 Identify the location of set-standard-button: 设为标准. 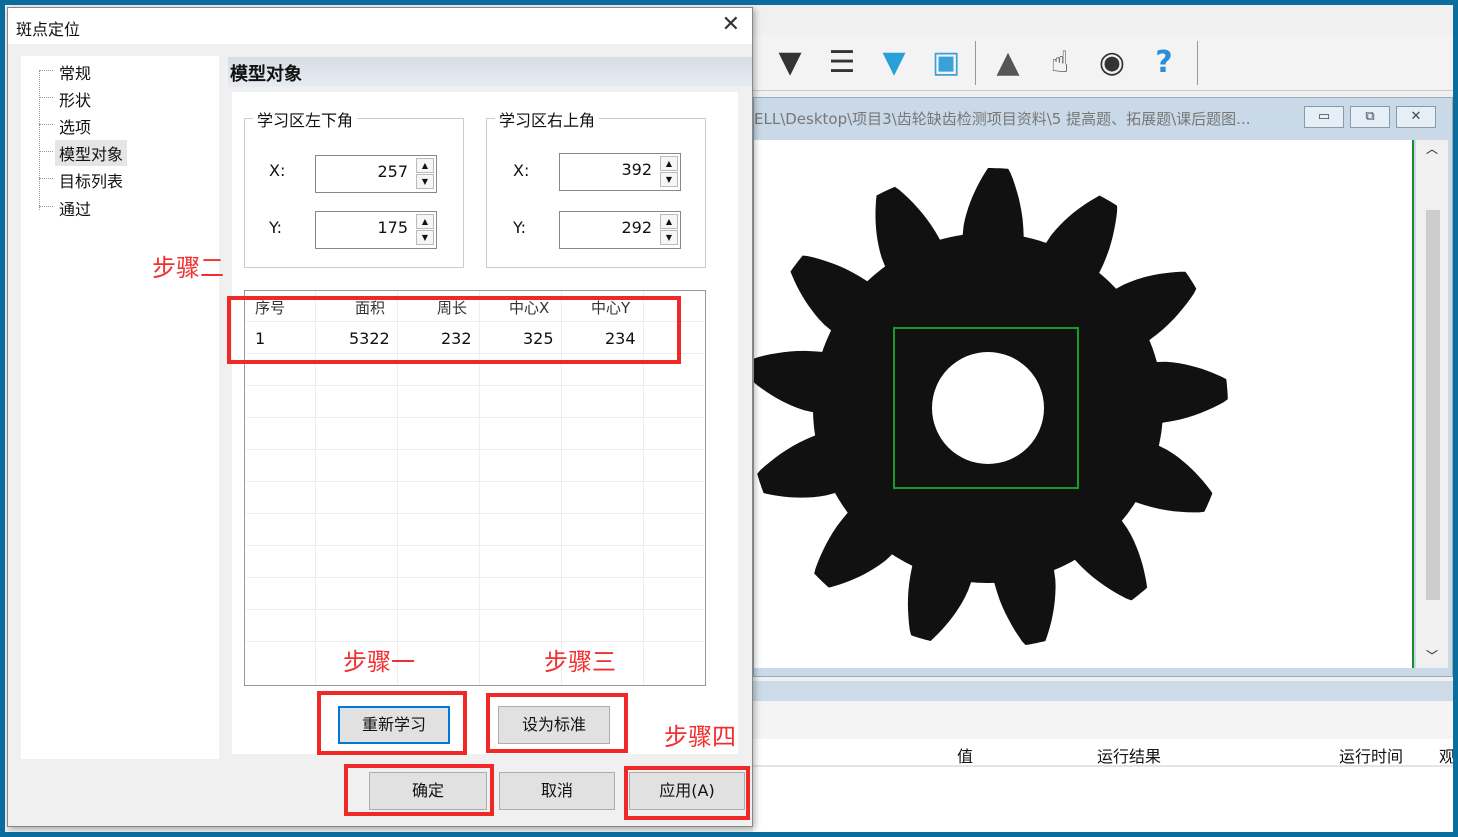
(554, 725).